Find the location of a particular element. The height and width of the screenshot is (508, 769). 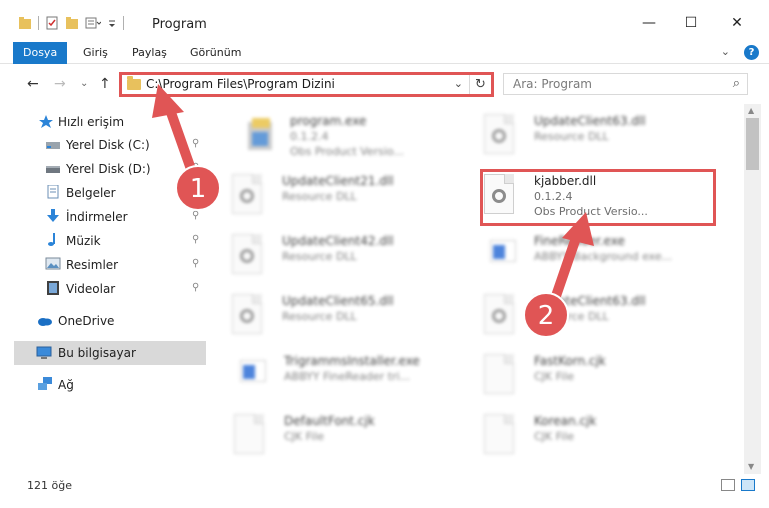

file-name: DefaultFont.cjk is located at coordinates (329, 421).